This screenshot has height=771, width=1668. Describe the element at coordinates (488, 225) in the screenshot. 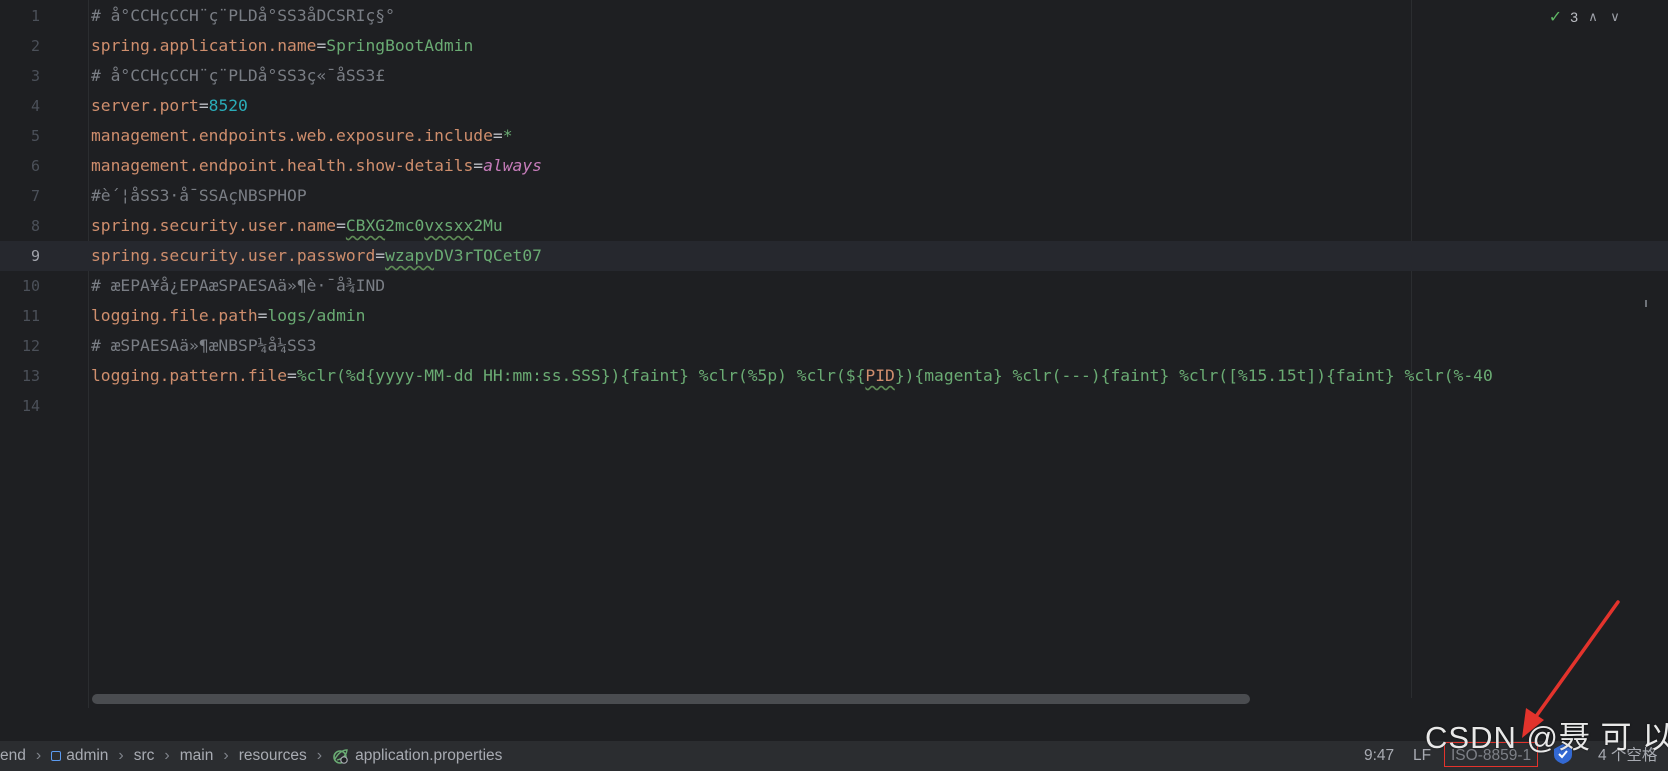

I see `code-token: 2Mu` at that location.